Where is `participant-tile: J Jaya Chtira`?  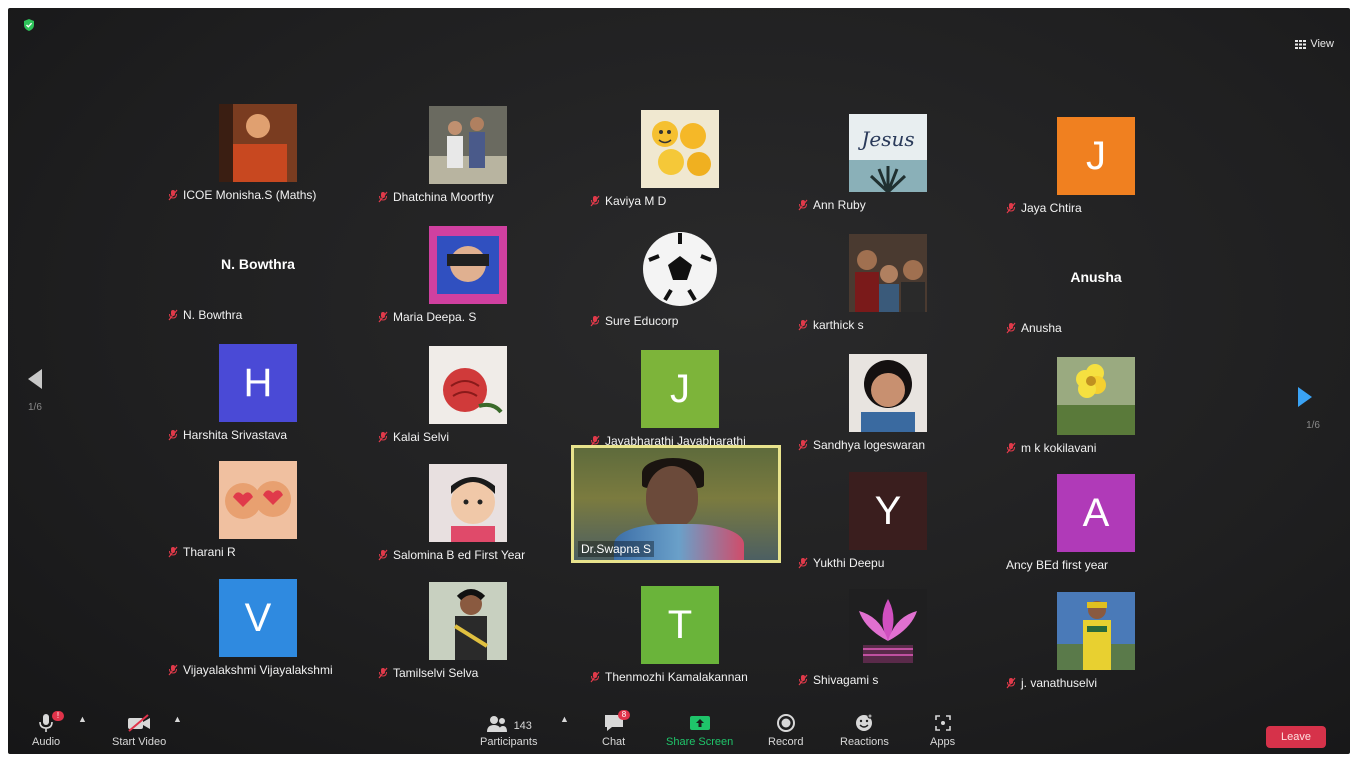 participant-tile: J Jaya Chtira is located at coordinates (1096, 167).